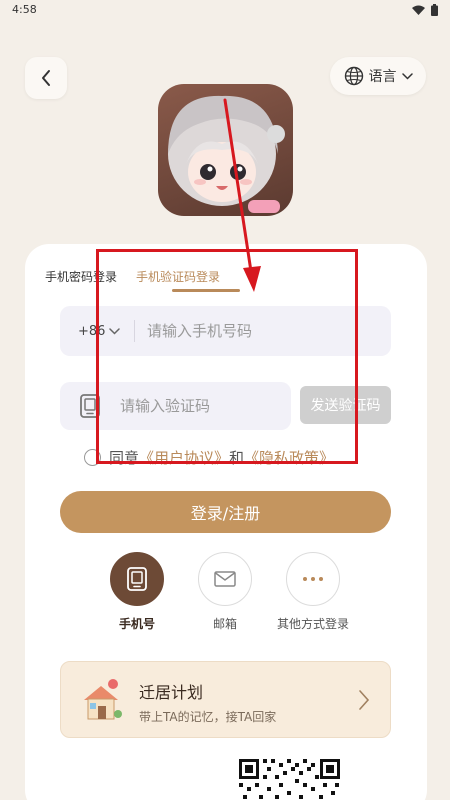 Image resolution: width=450 pixels, height=800 pixels. I want to click on chevron-left-icon, so click(46, 78).